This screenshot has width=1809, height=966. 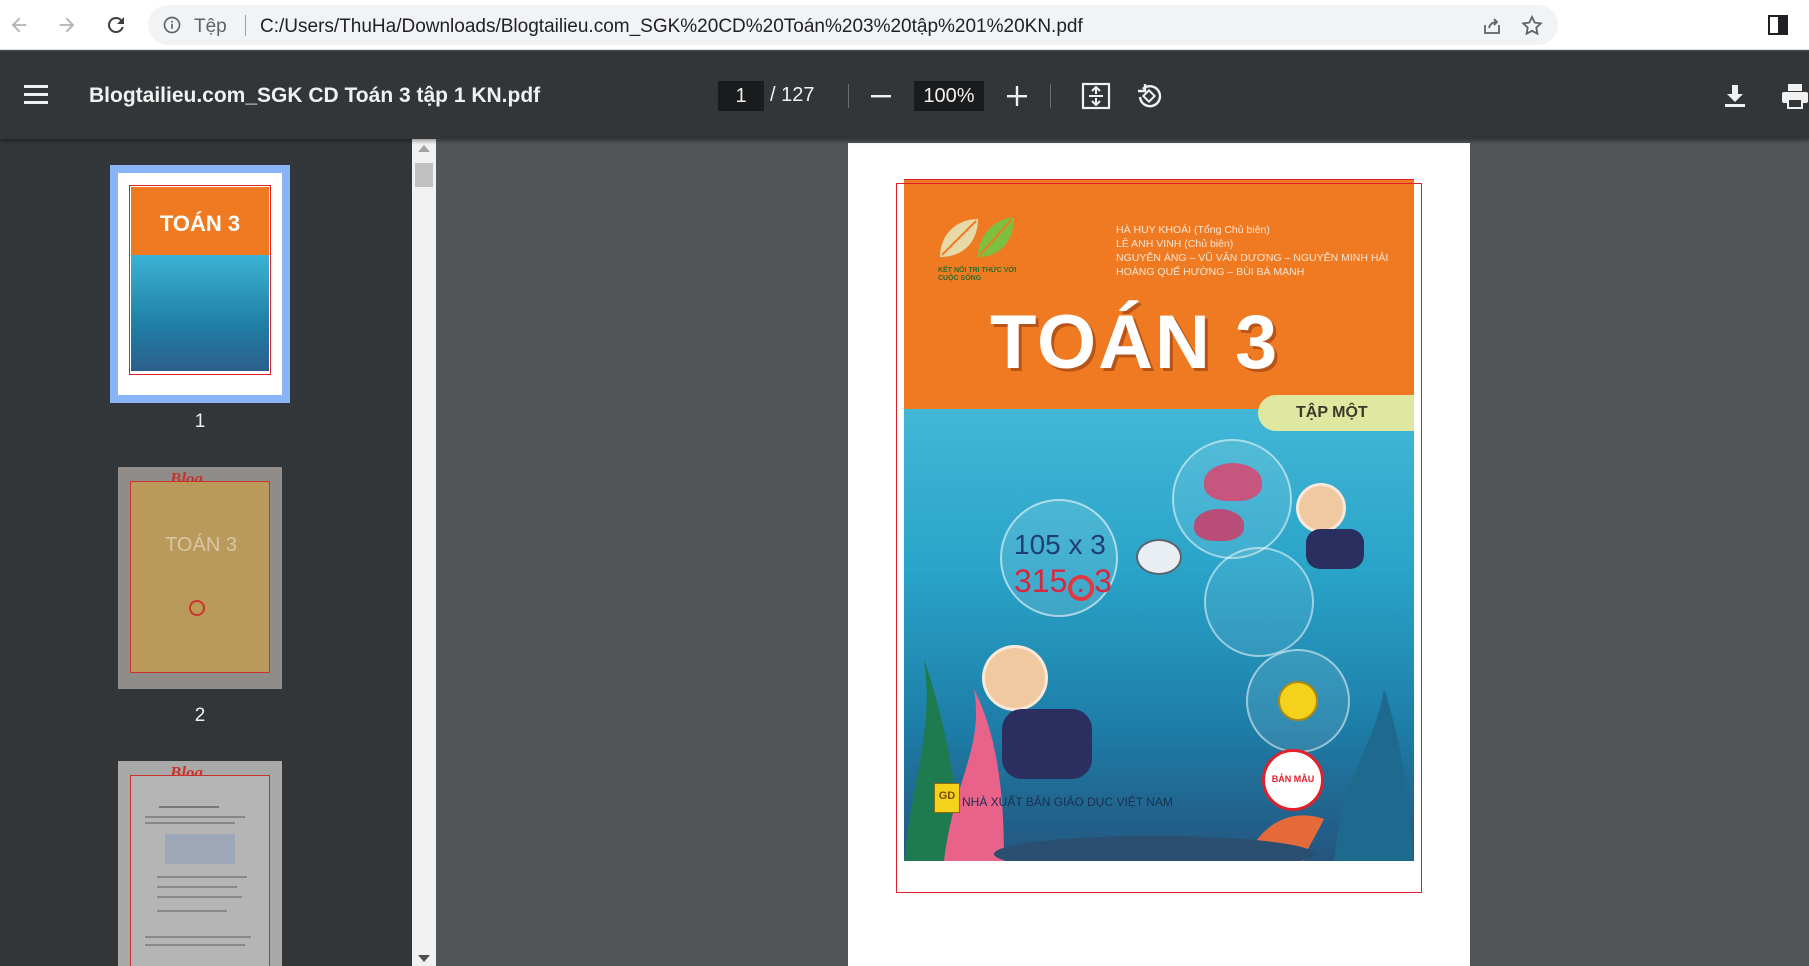 I want to click on scroll-down-arrow-icon, so click(x=424, y=958).